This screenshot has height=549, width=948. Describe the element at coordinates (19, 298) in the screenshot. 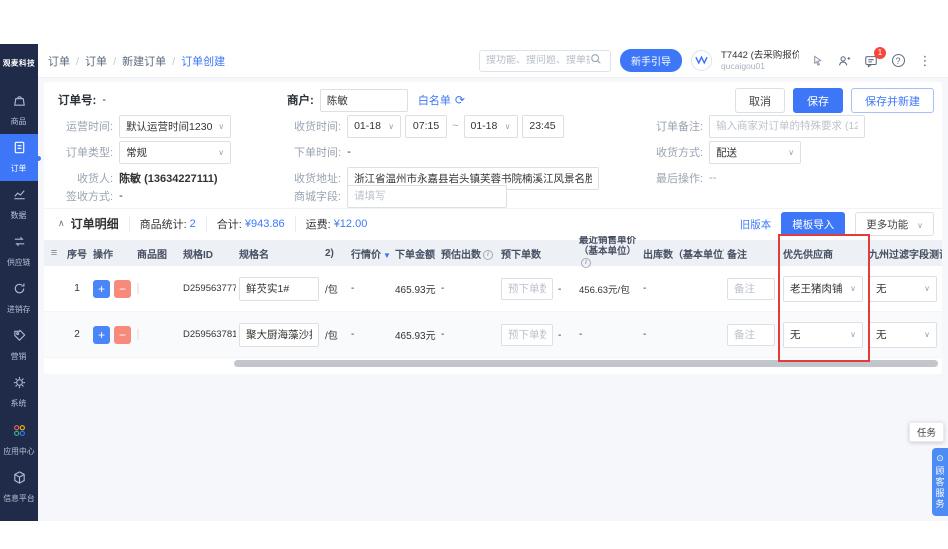

I see `sidebar-item-inventory: 进销存` at that location.